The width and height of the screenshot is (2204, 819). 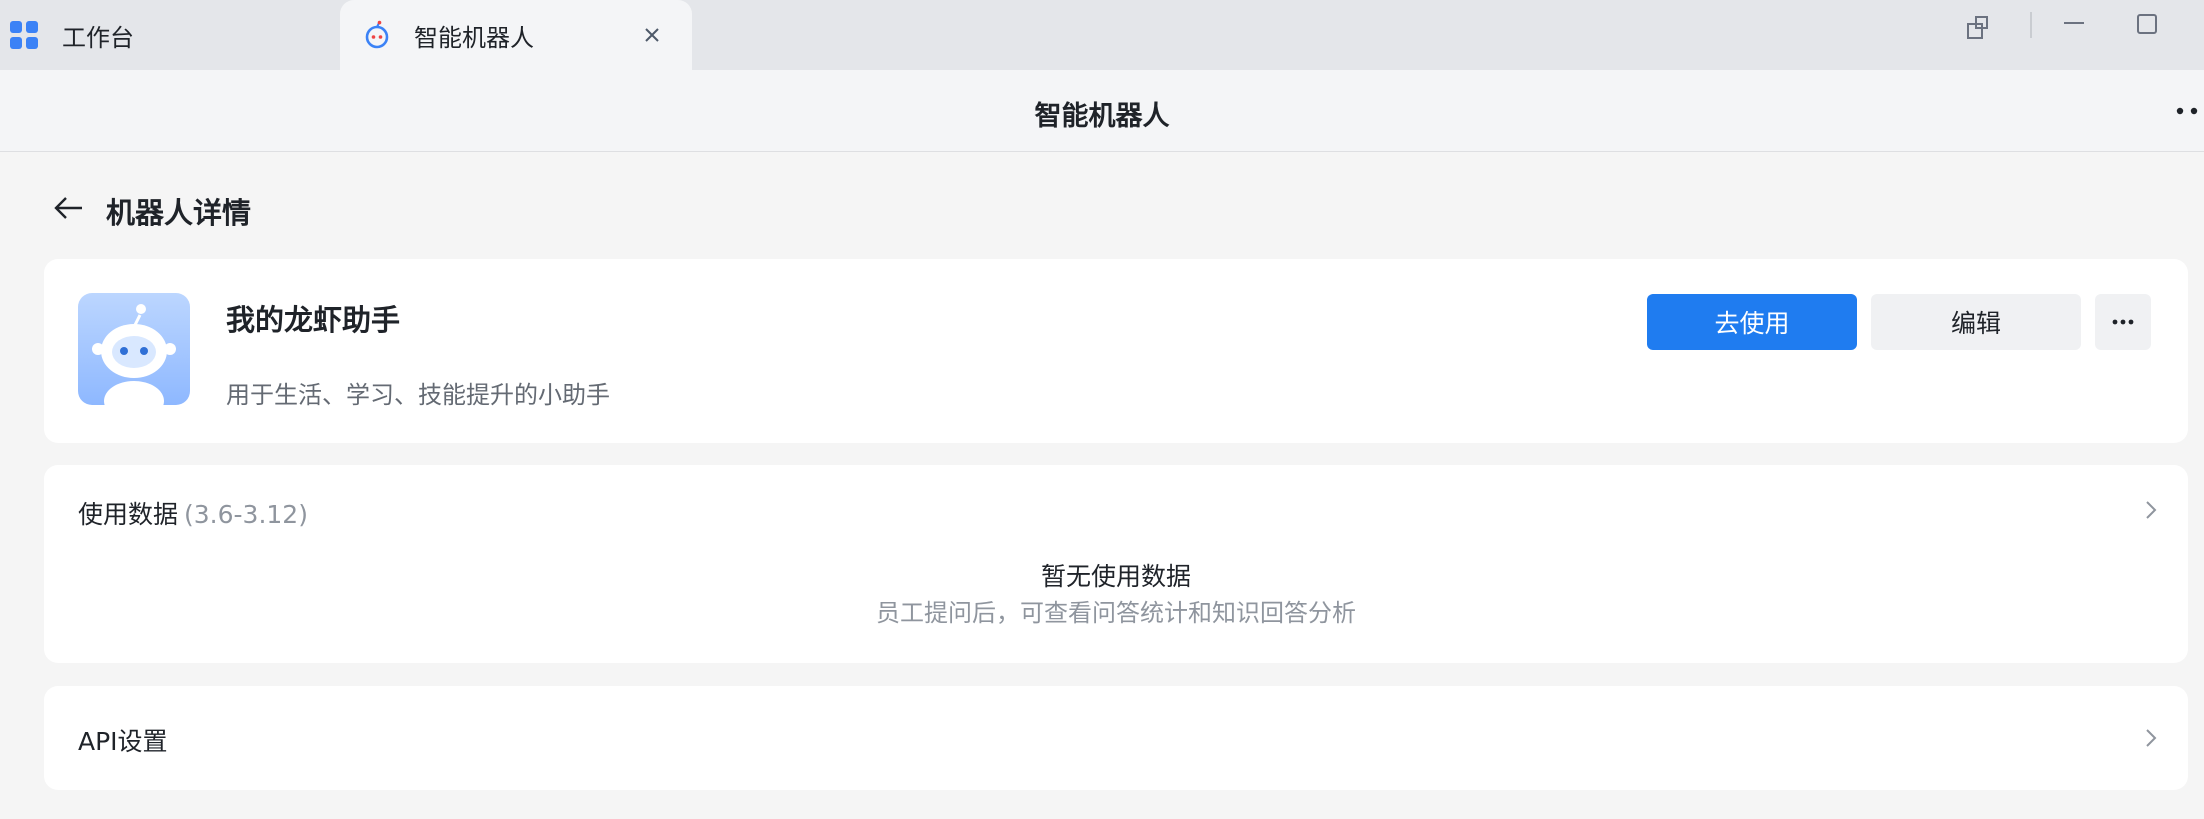 I want to click on window-tab-bar: 工作台 智能机器人, so click(x=1102, y=35).